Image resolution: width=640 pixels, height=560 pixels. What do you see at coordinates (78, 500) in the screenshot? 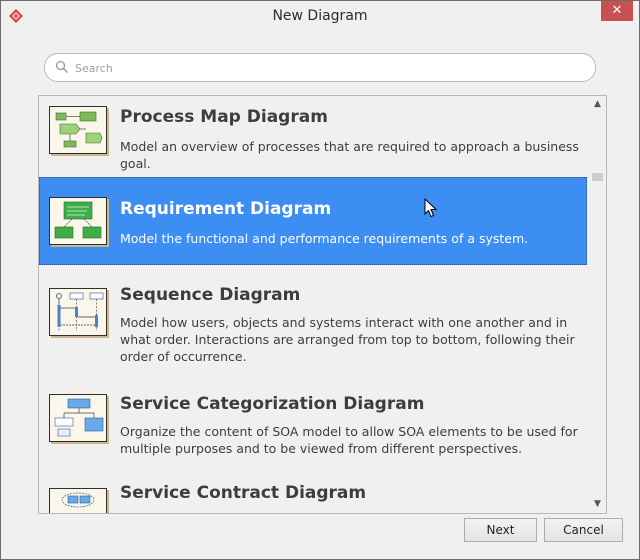
I see `service-contract-diagram-icon` at bounding box center [78, 500].